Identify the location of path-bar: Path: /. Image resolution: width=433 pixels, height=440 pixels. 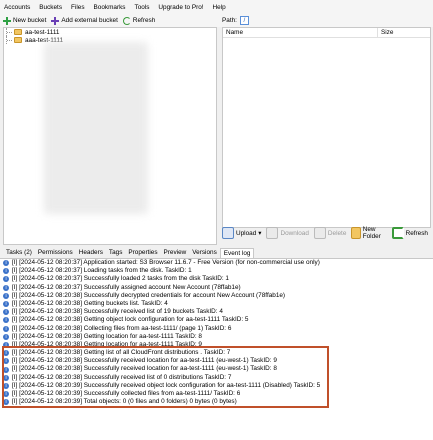
(326, 20).